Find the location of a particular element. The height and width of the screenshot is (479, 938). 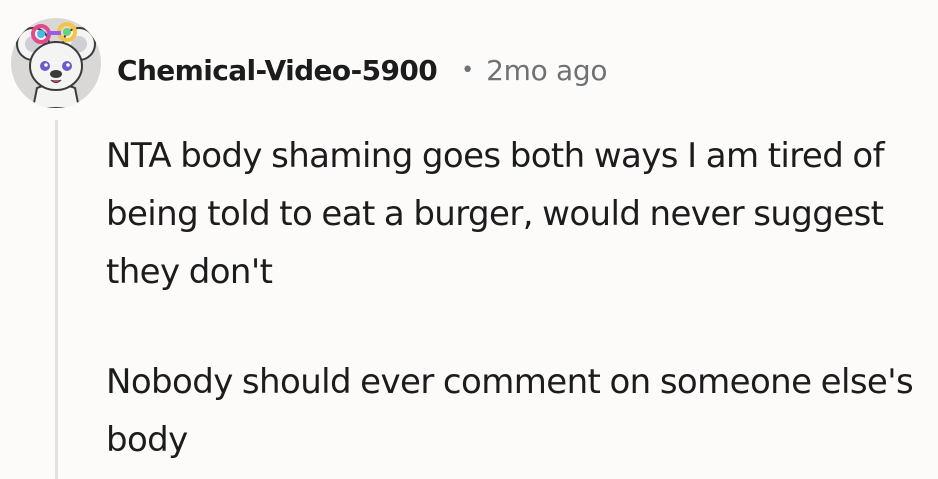

user-avatar is located at coordinates (56, 63).